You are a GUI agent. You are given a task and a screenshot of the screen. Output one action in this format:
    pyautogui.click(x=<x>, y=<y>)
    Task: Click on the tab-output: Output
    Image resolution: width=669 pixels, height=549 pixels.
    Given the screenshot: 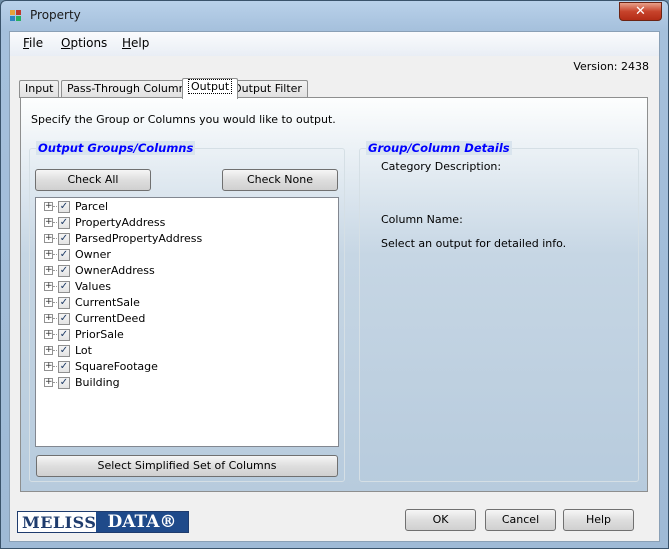 What is the action you would take?
    pyautogui.click(x=210, y=88)
    